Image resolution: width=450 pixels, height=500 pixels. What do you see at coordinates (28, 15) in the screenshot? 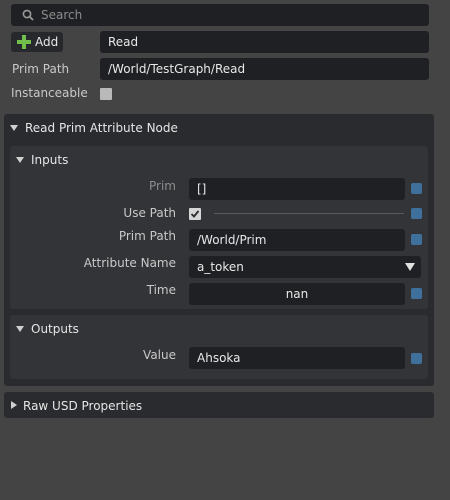
I see `search-icon` at bounding box center [28, 15].